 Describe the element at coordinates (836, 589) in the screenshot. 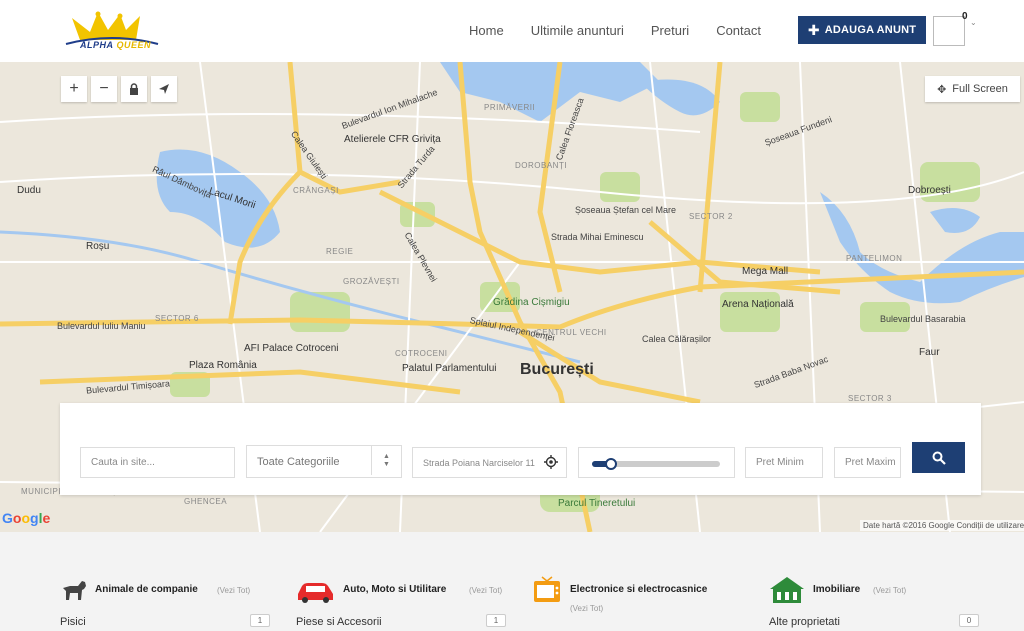

I see `category-title: Imobiliare` at that location.